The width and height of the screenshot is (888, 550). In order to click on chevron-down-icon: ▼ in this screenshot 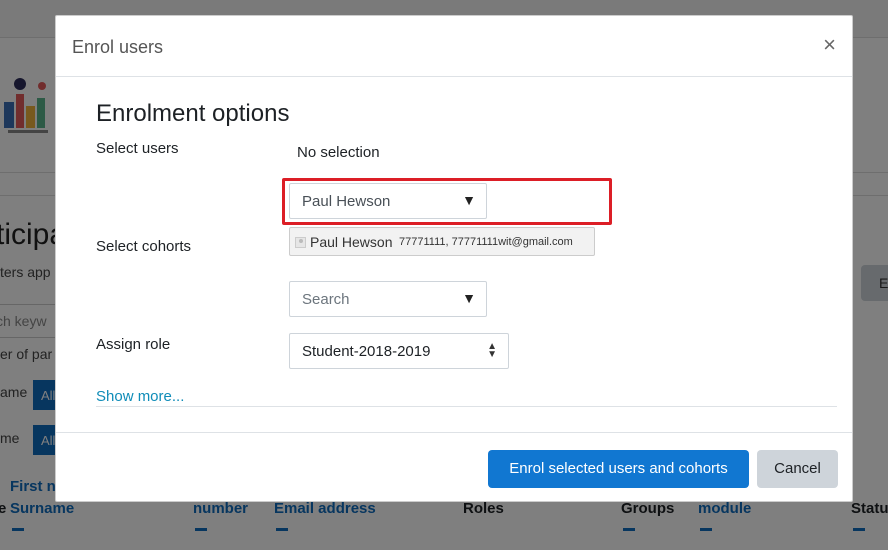, I will do `click(469, 298)`.